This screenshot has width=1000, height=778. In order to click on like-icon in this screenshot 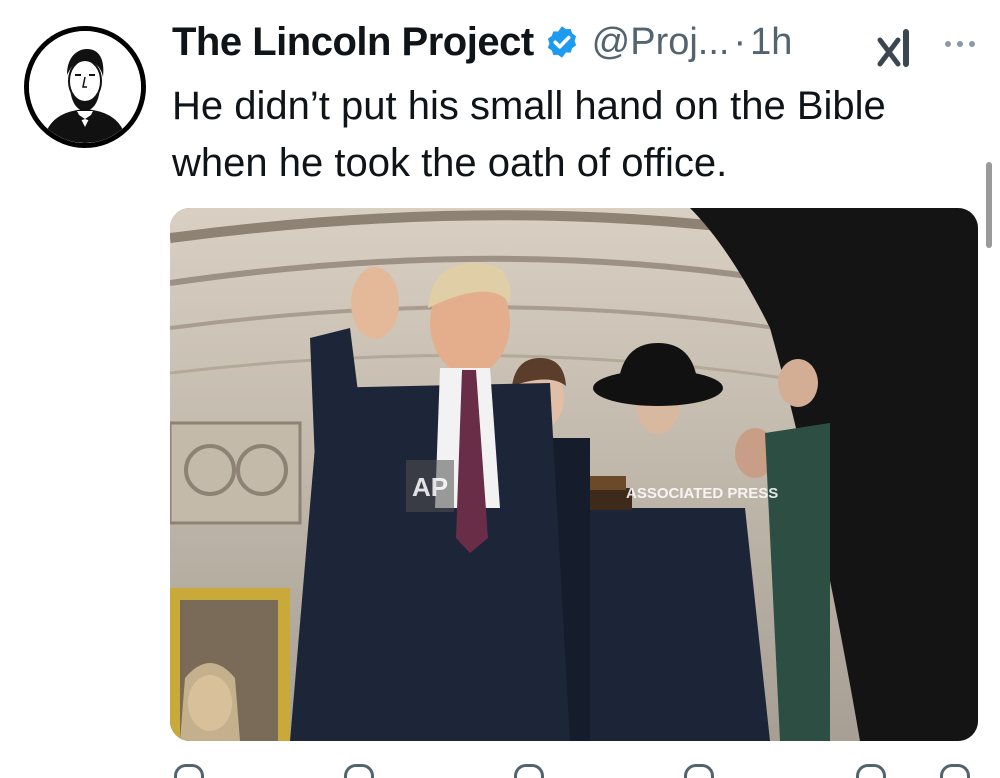, I will do `click(529, 771)`.